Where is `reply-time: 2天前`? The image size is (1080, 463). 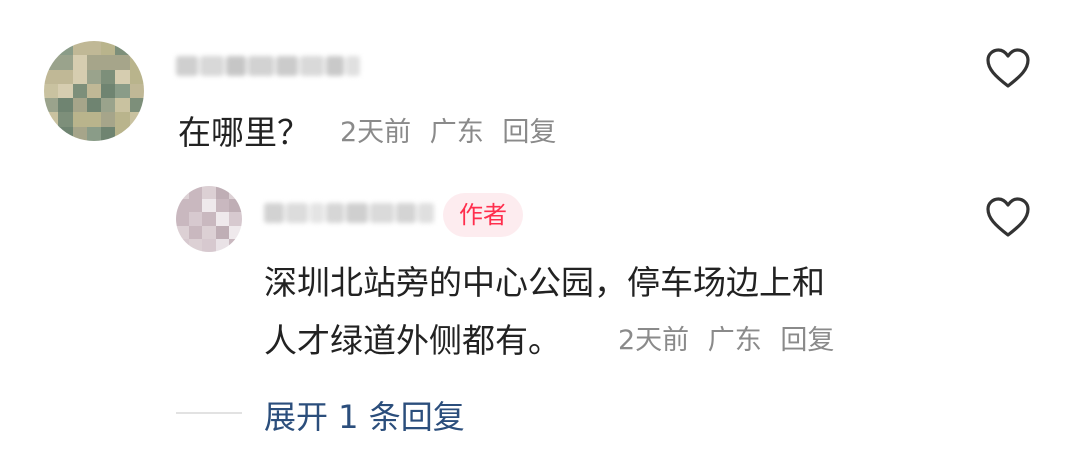
reply-time: 2天前 is located at coordinates (654, 340).